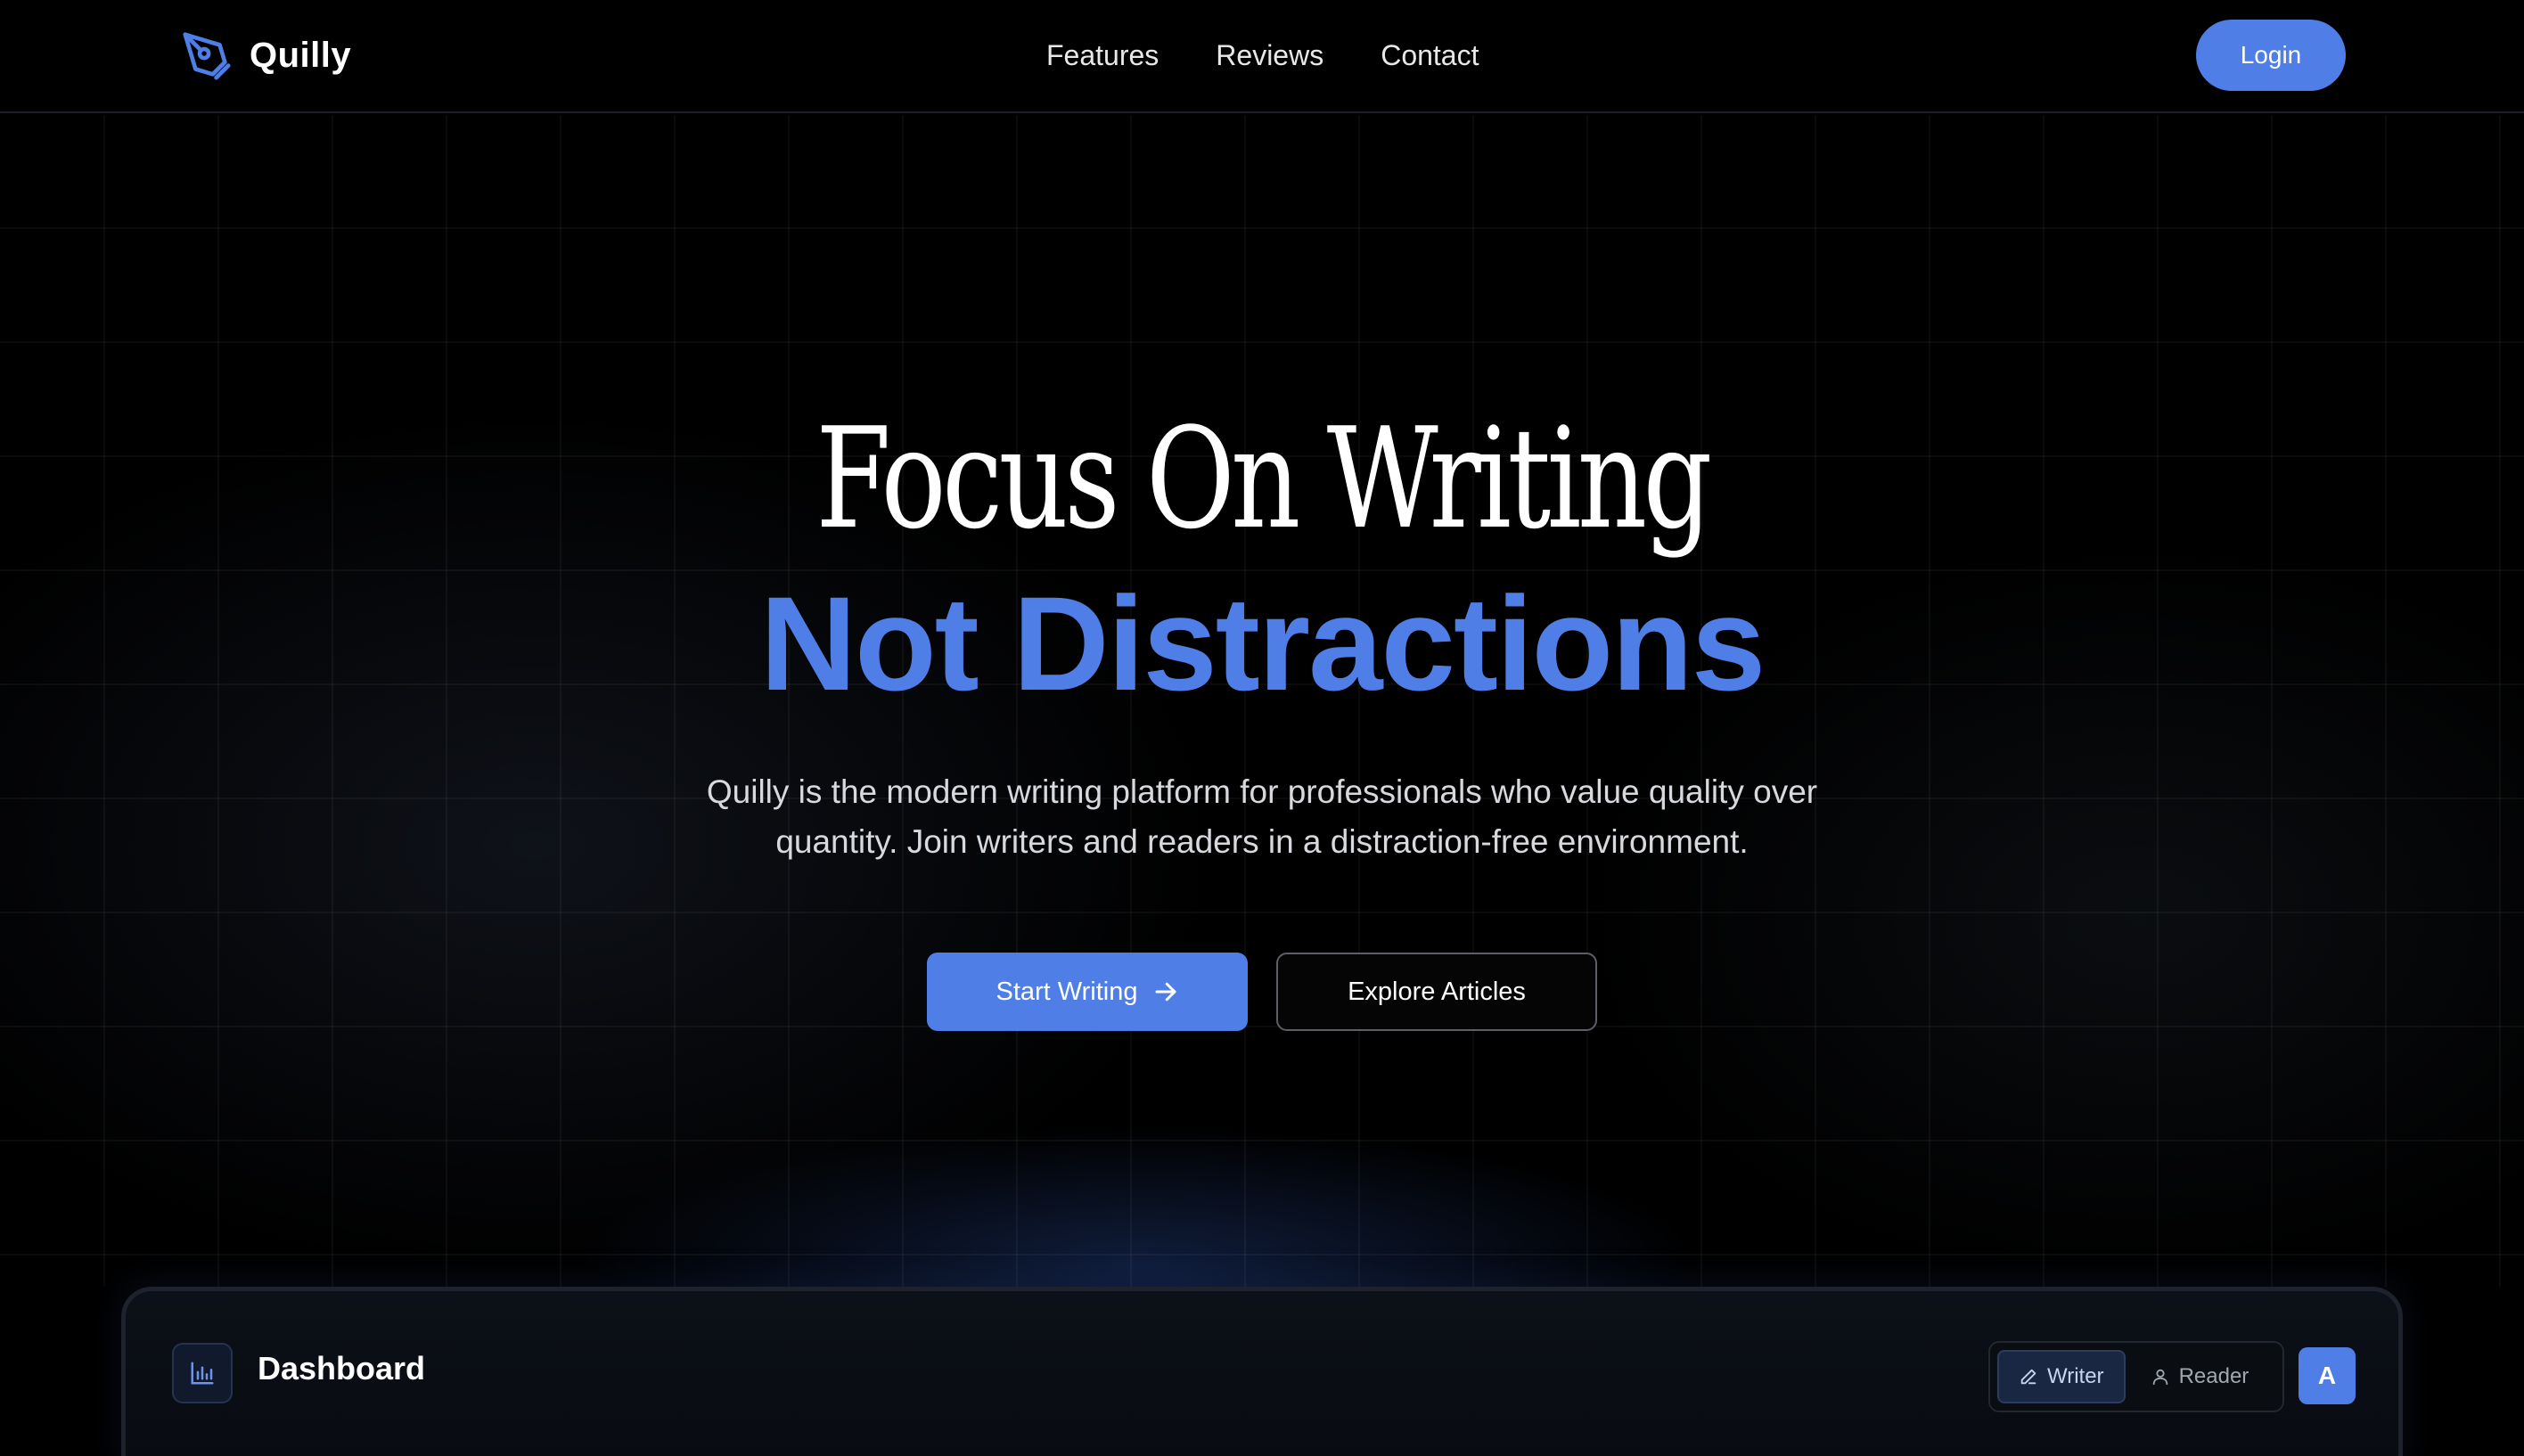  What do you see at coordinates (1263, 479) in the screenshot?
I see `hero-title-line-1: Focus On Writing` at bounding box center [1263, 479].